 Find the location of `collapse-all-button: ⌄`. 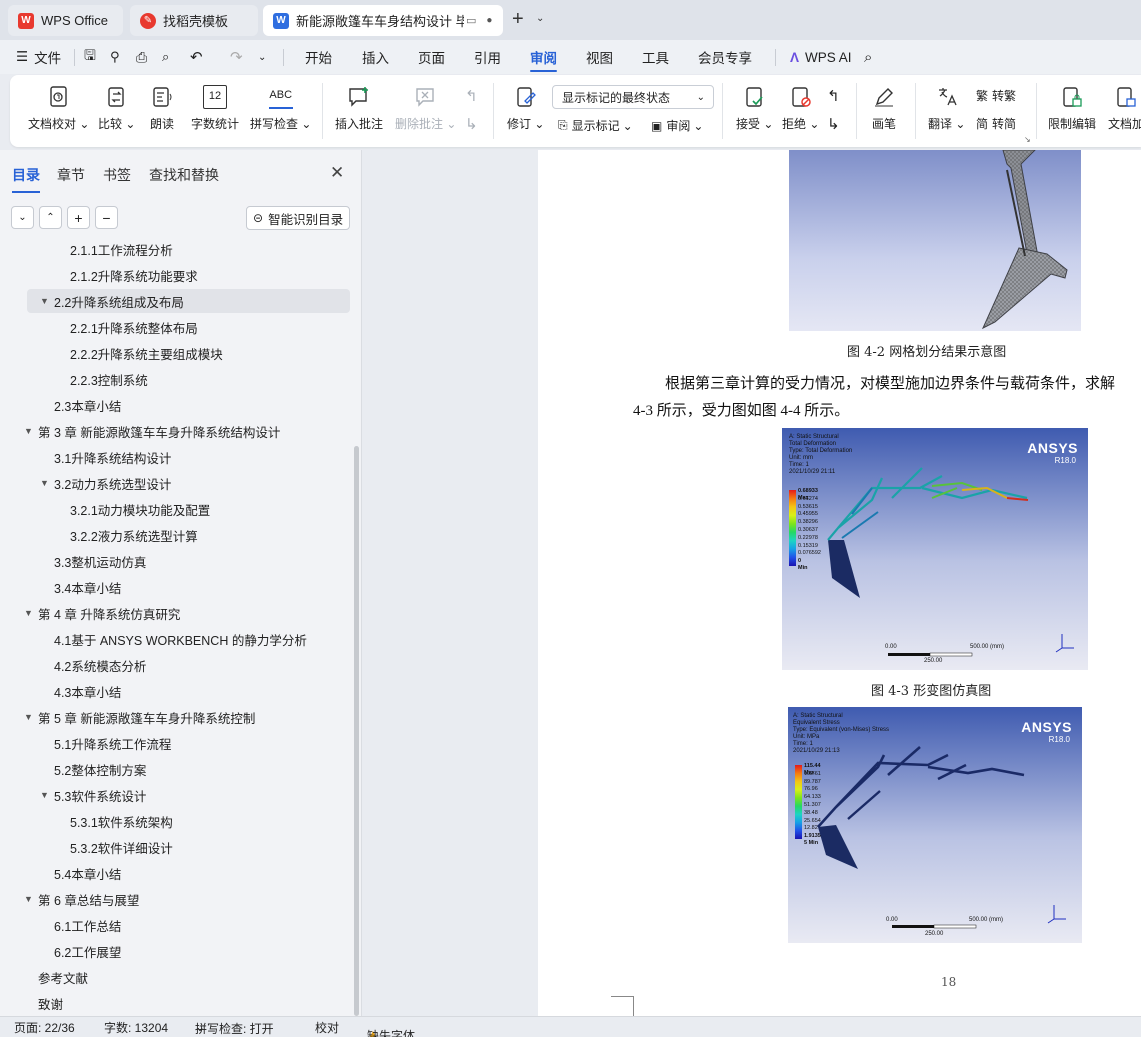

collapse-all-button: ⌄ is located at coordinates (22, 217).